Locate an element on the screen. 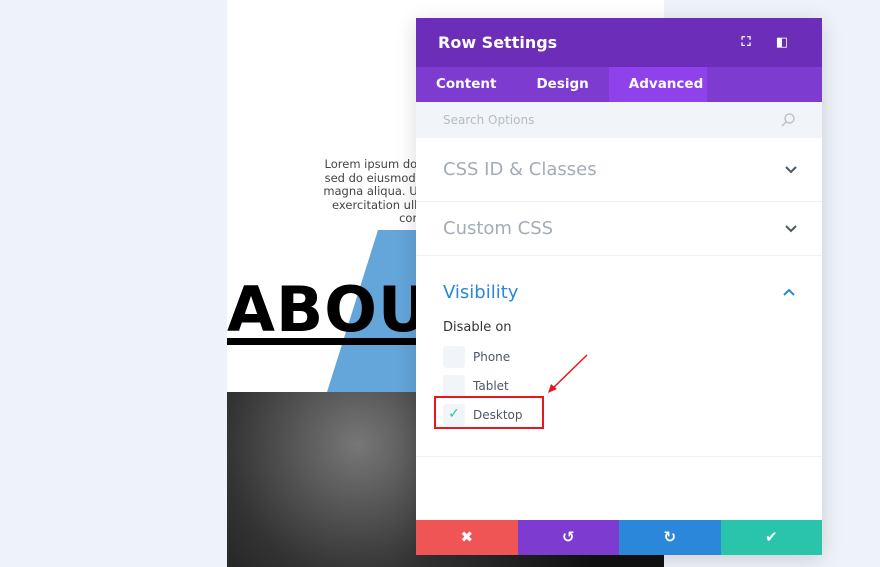  tab-design: Design is located at coordinates (562, 84).